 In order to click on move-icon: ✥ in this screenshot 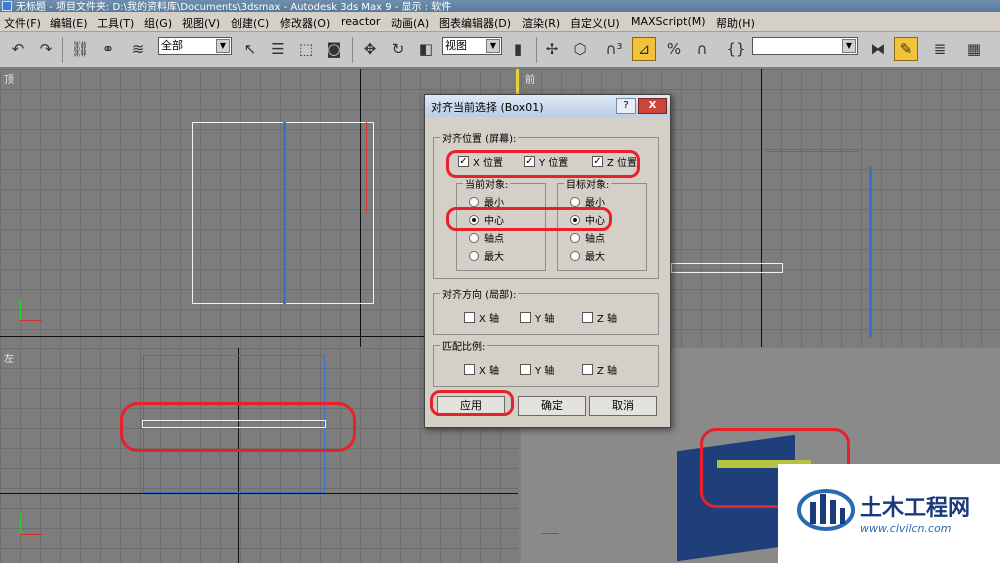, I will do `click(370, 49)`.